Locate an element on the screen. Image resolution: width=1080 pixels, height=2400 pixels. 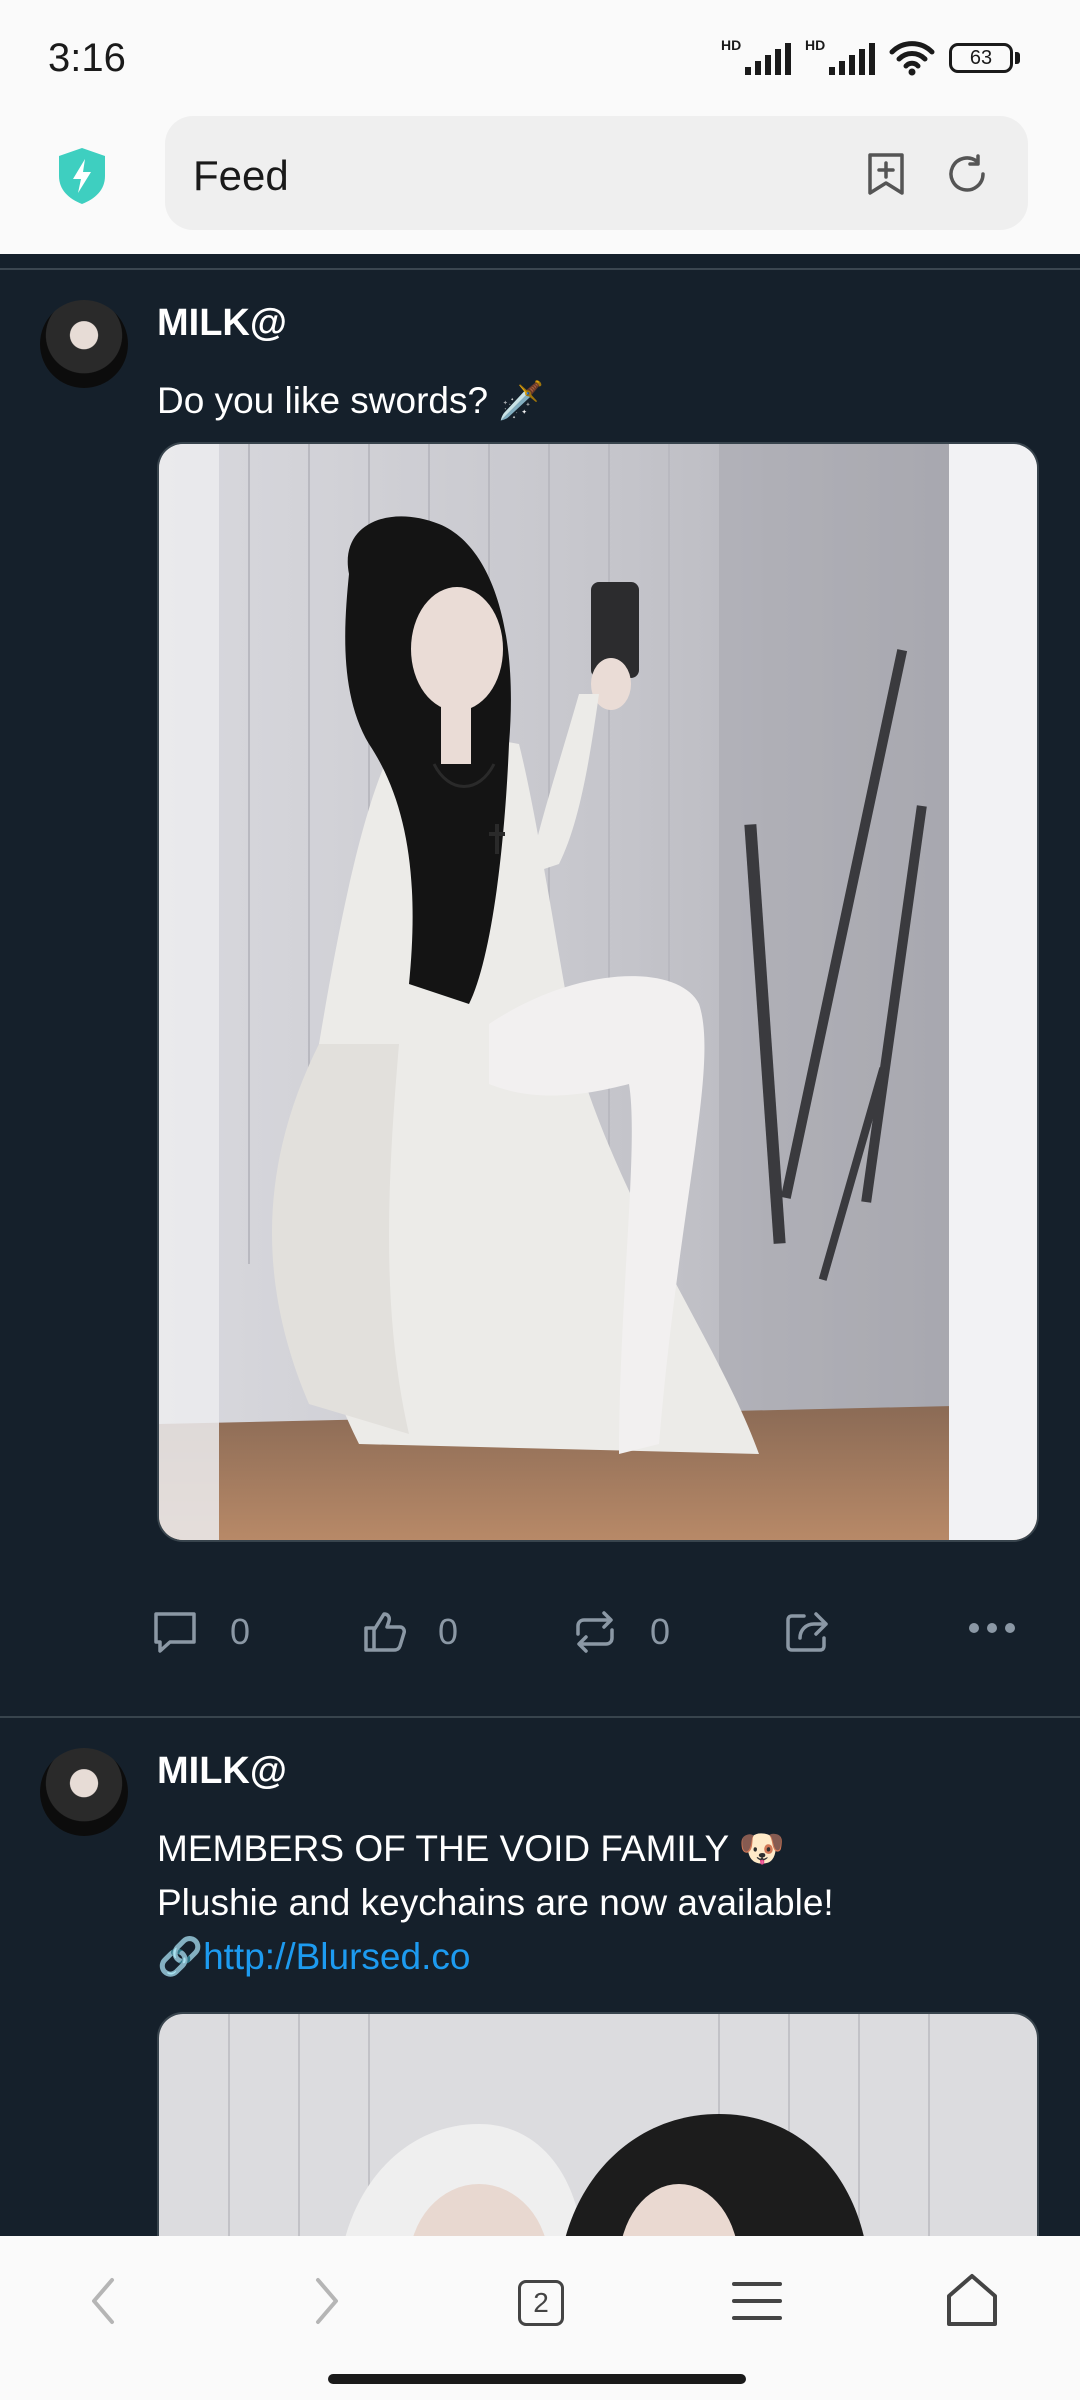
link-icon: 🔗 is located at coordinates (180, 1956).